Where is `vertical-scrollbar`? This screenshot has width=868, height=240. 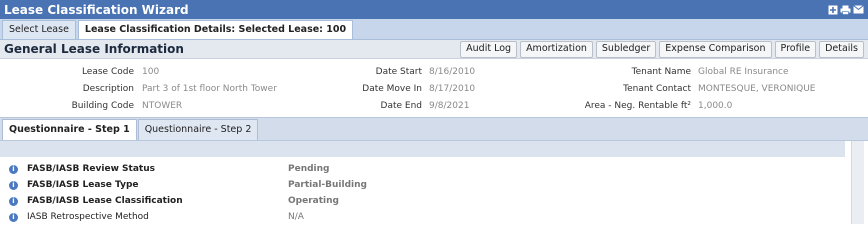 vertical-scrollbar is located at coordinates (857, 182).